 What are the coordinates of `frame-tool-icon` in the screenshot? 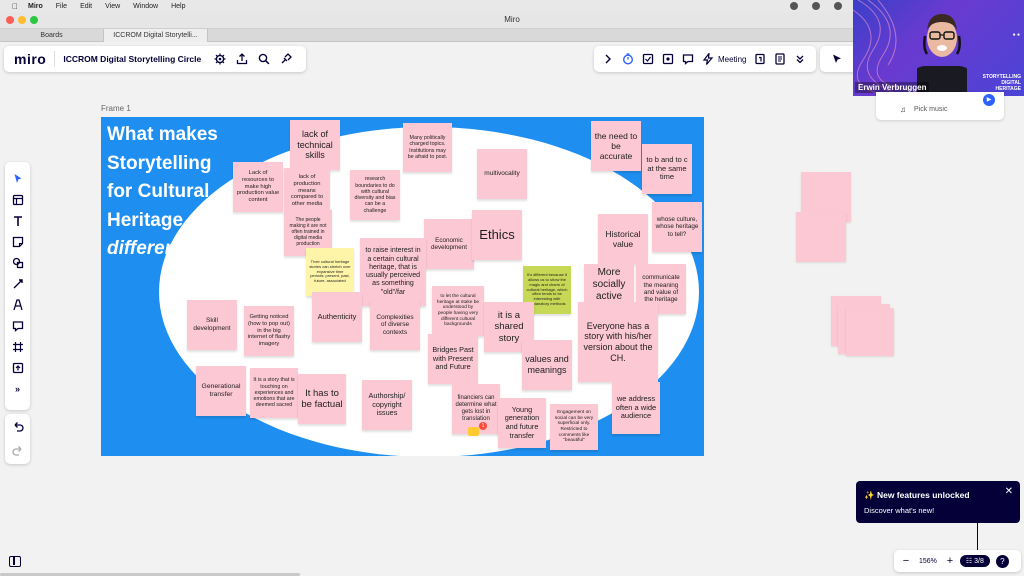 It's located at (17, 346).